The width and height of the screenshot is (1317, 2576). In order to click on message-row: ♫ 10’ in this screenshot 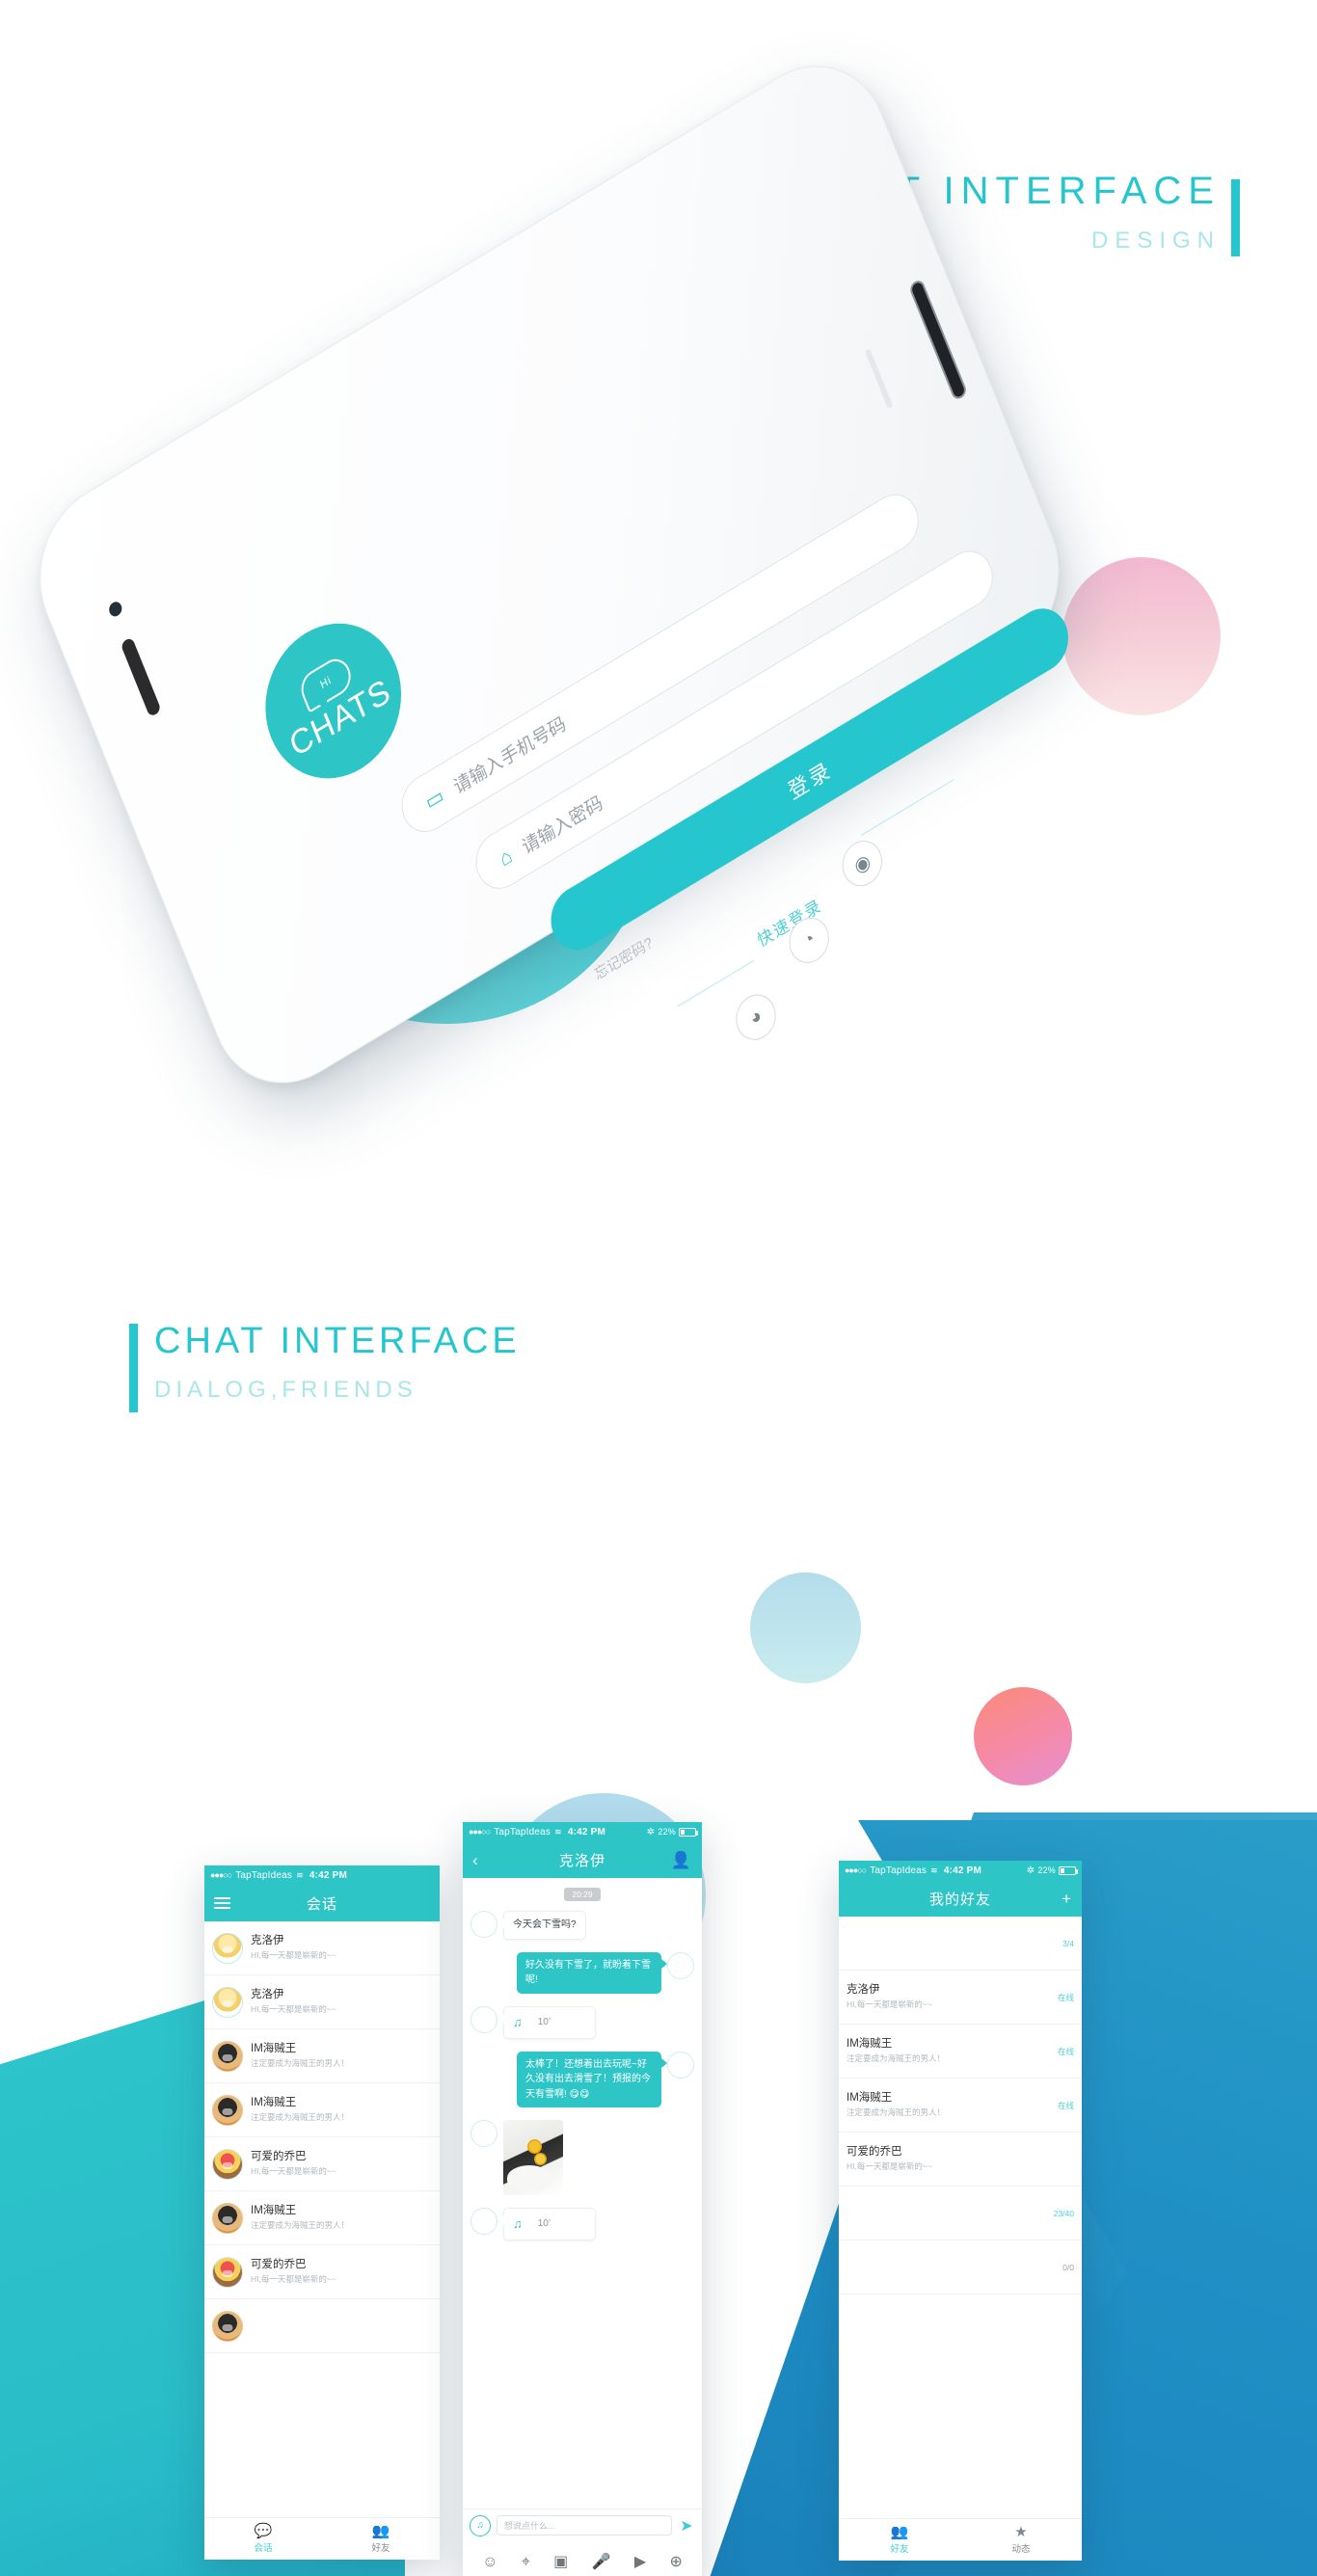, I will do `click(582, 2225)`.